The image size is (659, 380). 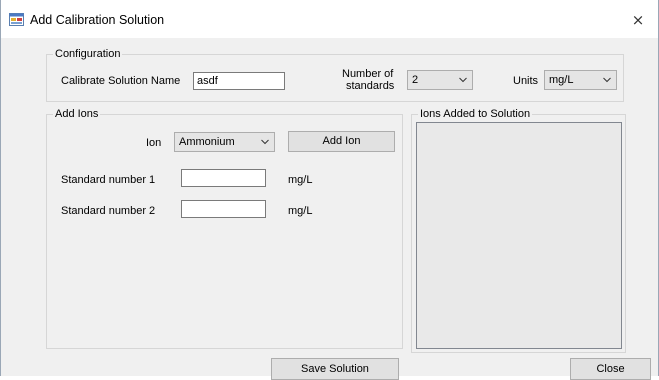 What do you see at coordinates (335, 369) in the screenshot?
I see `save-solution-button: Save Solution` at bounding box center [335, 369].